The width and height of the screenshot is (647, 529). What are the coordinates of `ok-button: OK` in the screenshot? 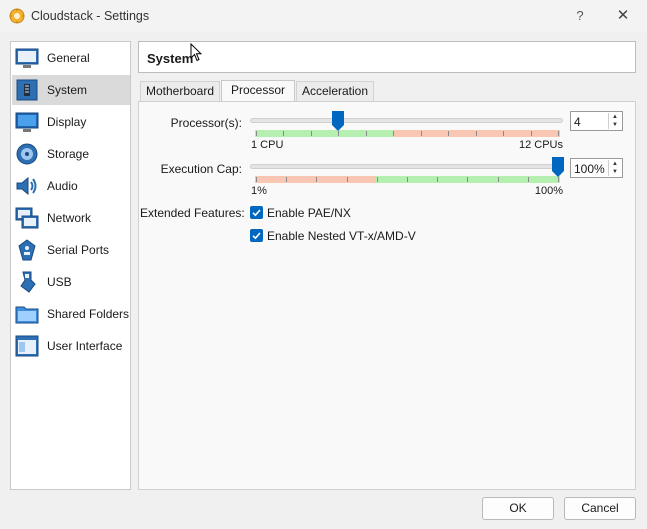 It's located at (518, 508).